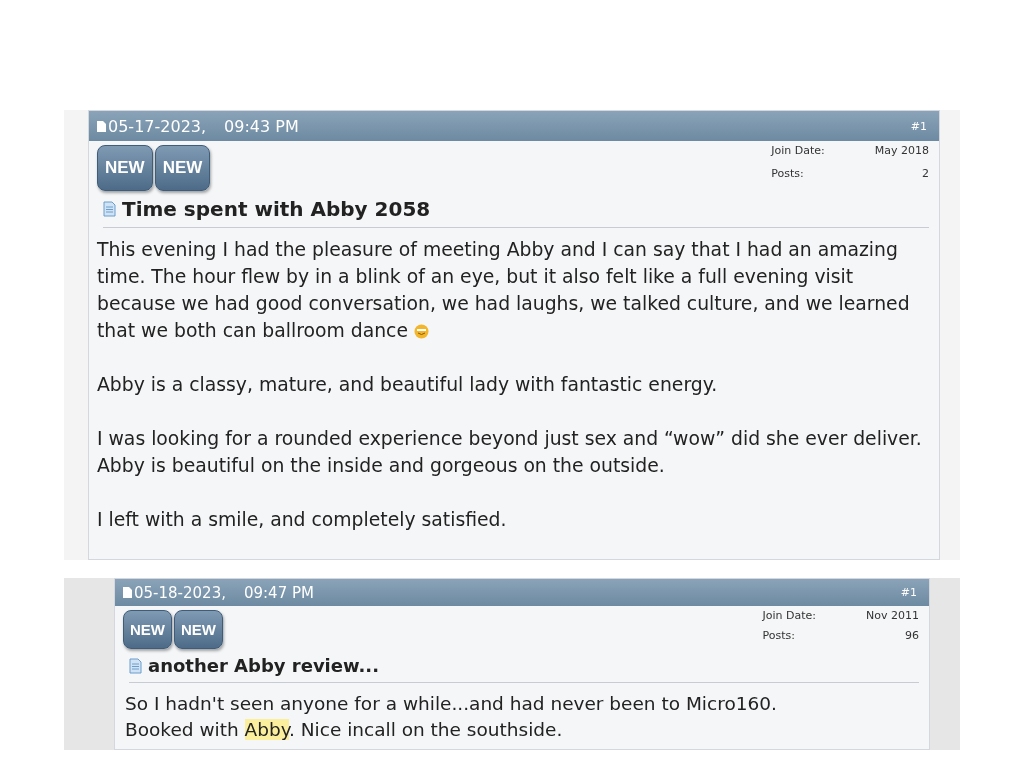 The height and width of the screenshot is (768, 1024). I want to click on join-date: Nov 2011, so click(892, 617).